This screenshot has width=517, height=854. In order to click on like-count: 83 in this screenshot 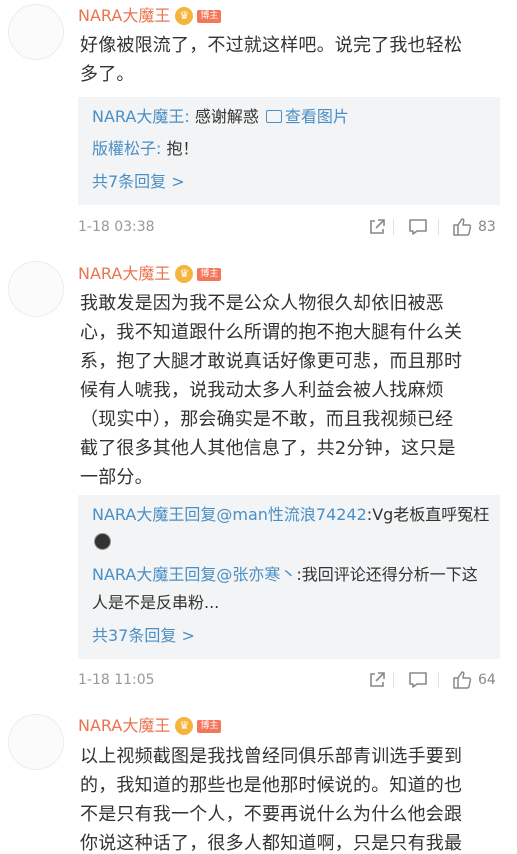, I will do `click(487, 227)`.